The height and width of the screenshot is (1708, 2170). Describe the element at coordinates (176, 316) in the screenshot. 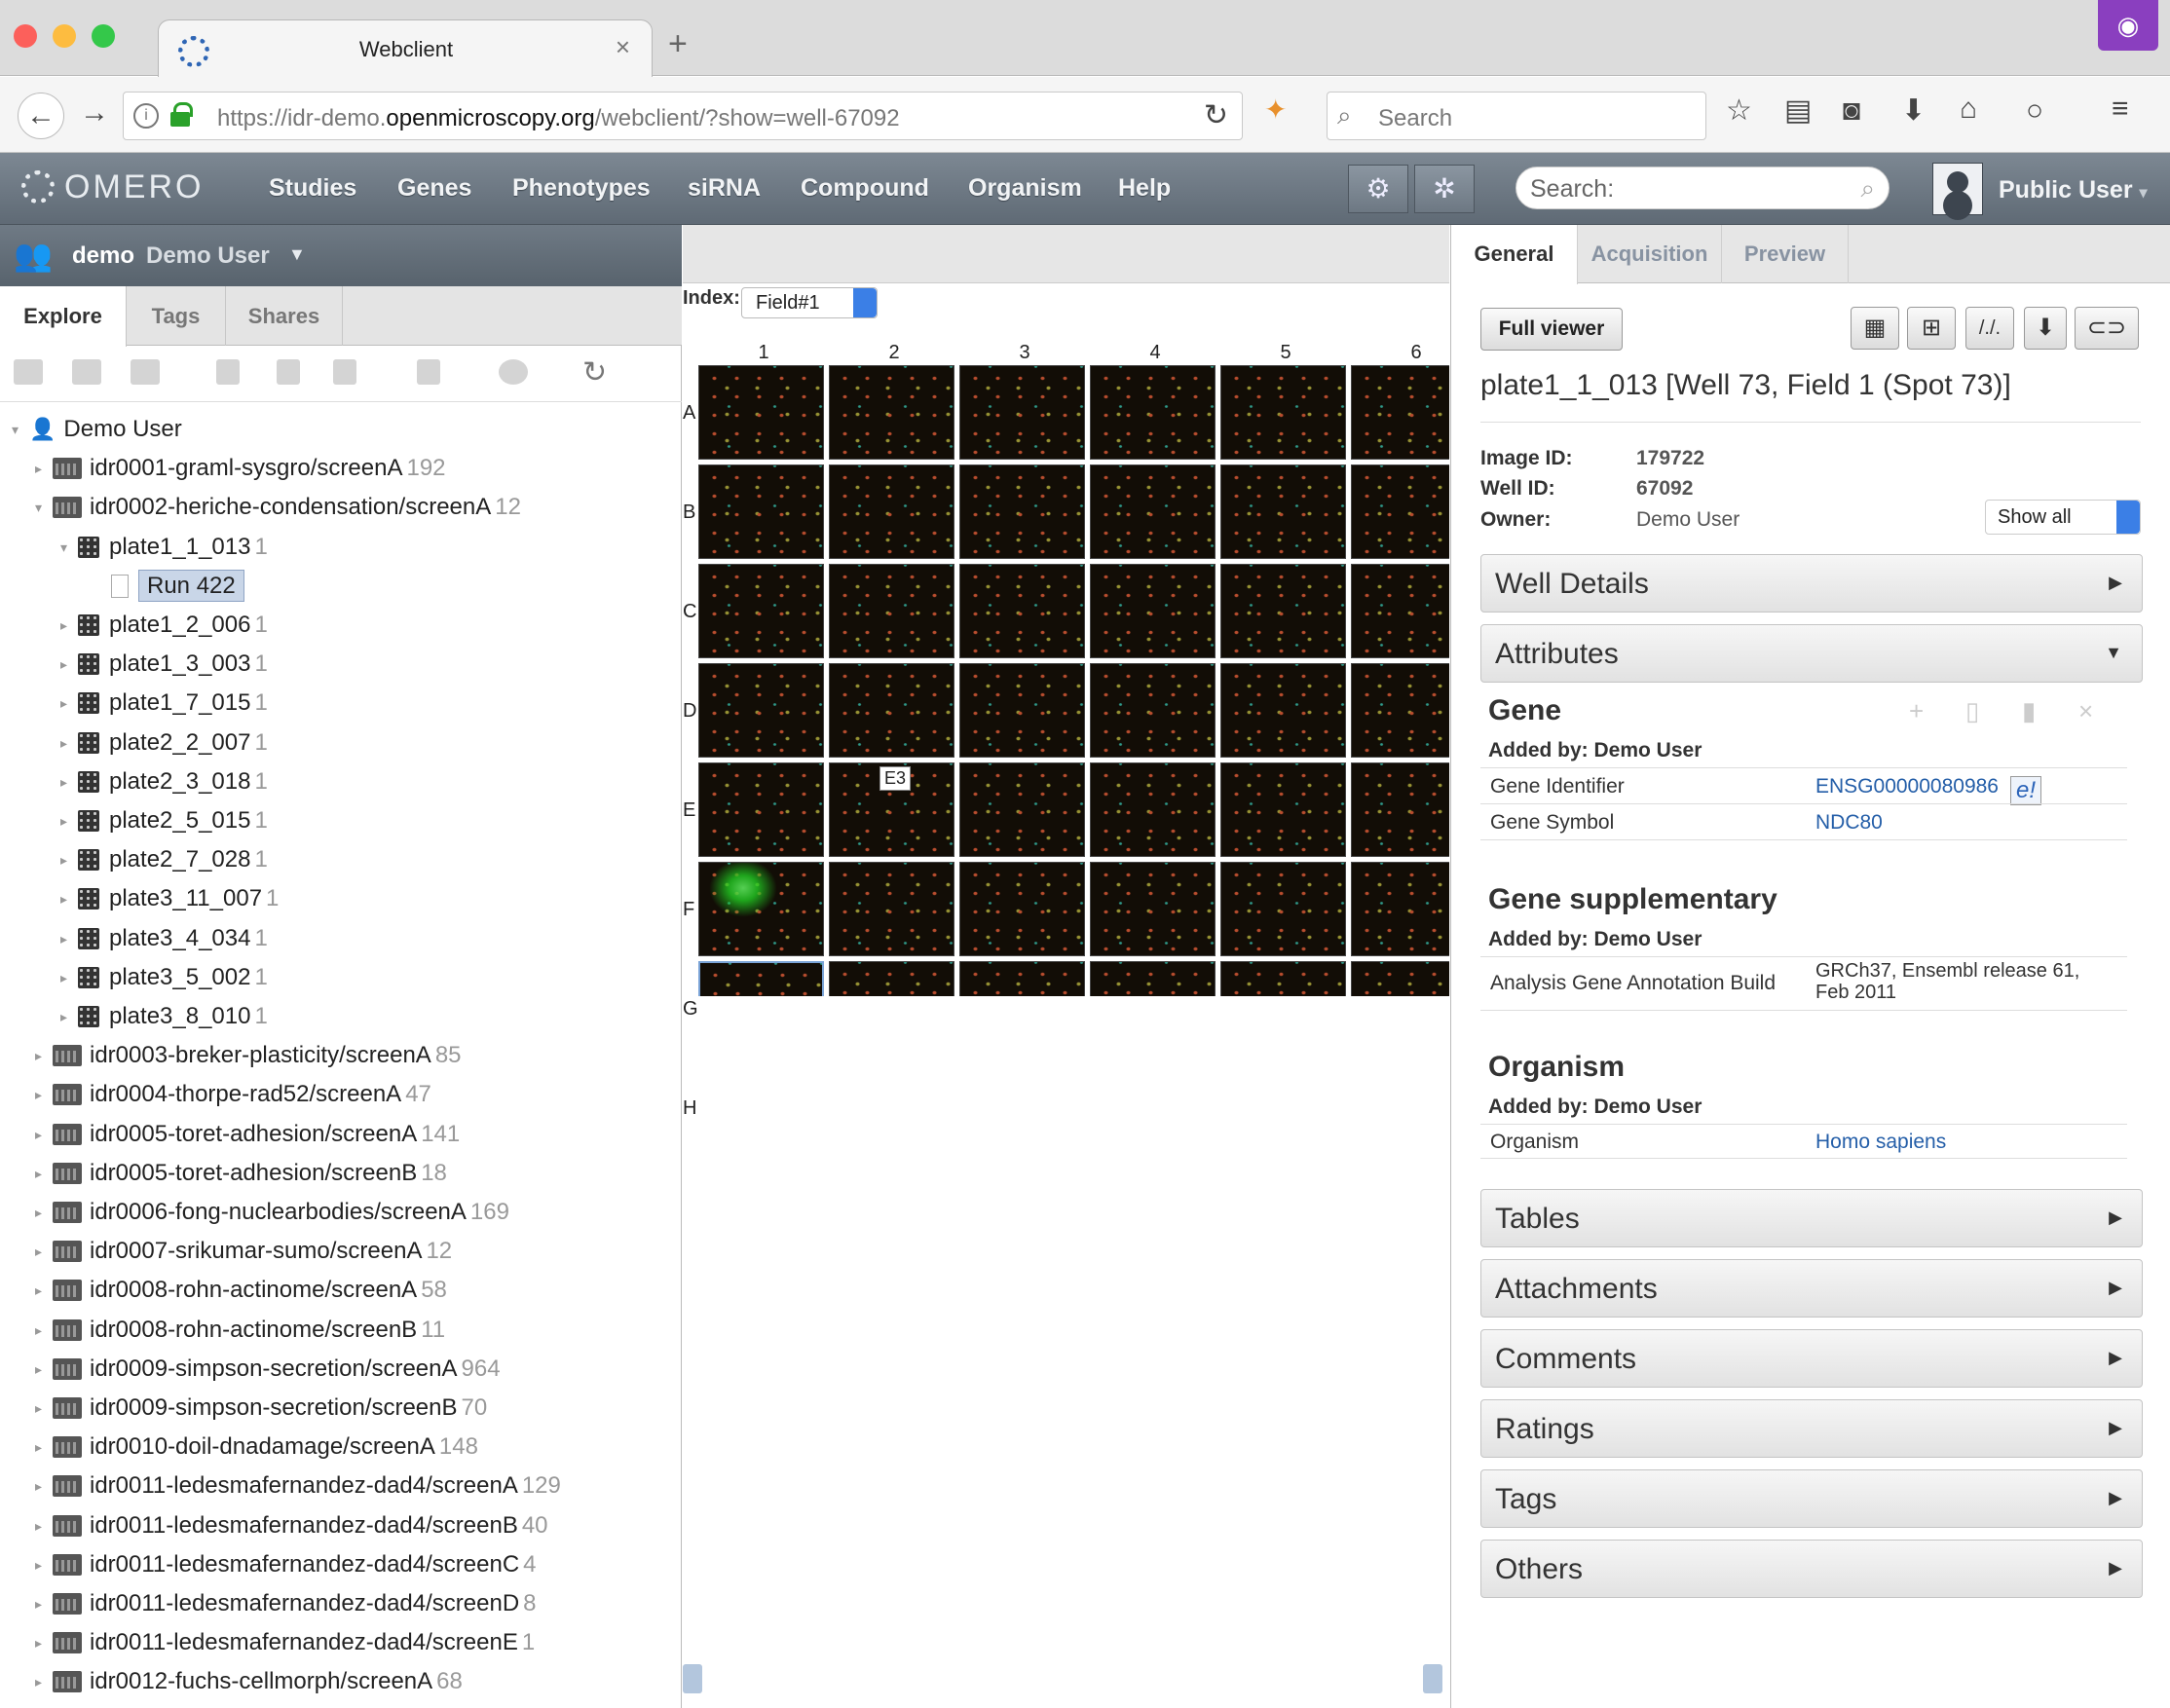

I see `tab-tags: Tags` at that location.